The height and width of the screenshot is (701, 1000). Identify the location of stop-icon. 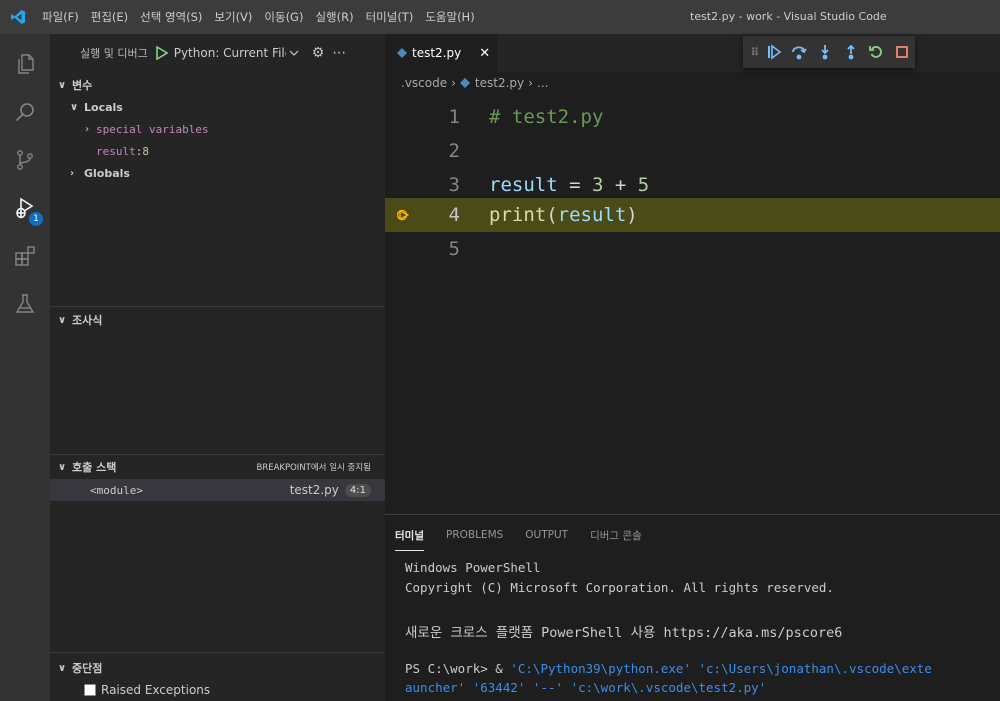
(902, 52).